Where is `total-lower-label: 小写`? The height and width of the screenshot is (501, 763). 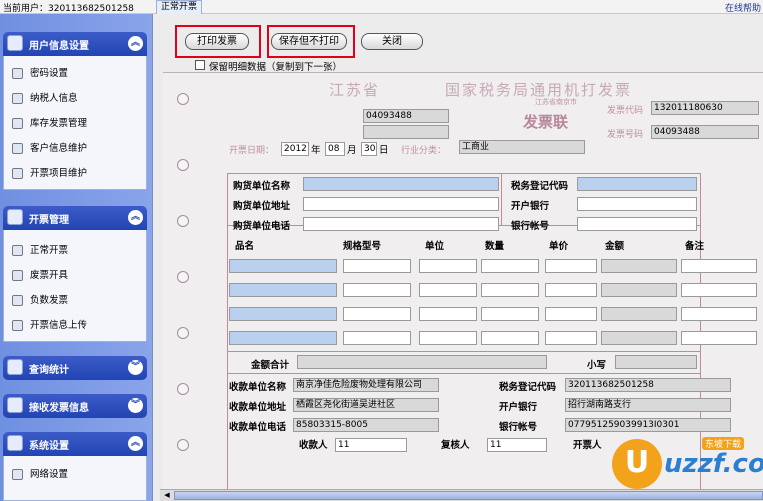 total-lower-label: 小写 is located at coordinates (597, 365).